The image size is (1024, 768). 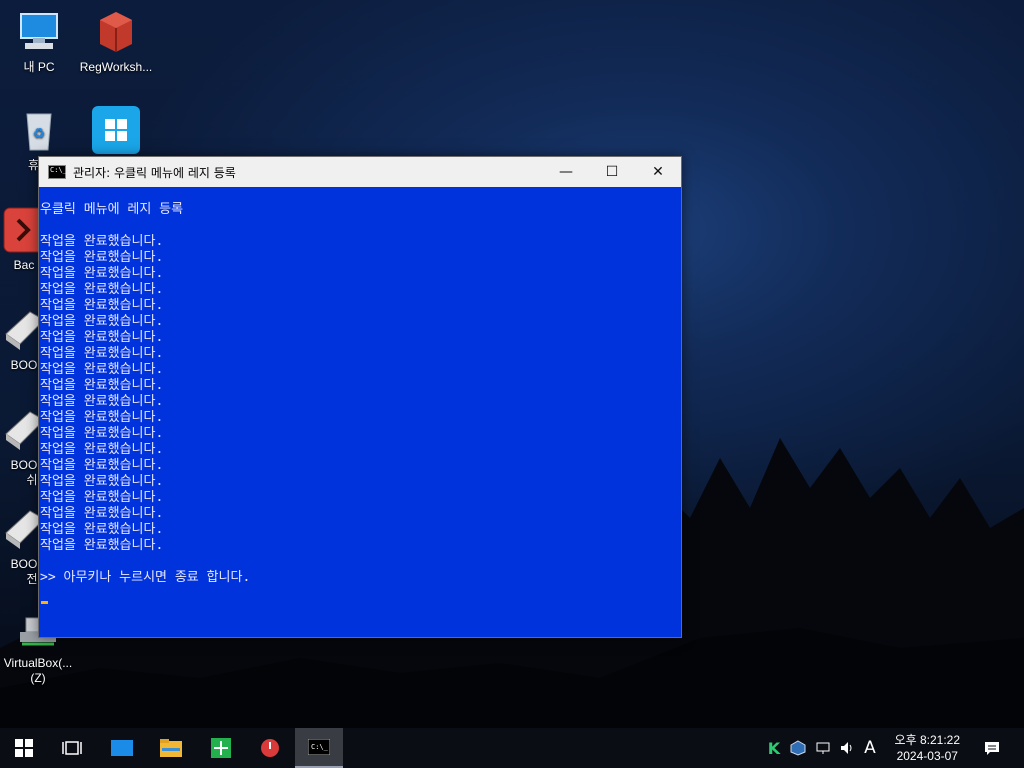 I want to click on console-app-icon: C:\_, so click(x=57, y=172).